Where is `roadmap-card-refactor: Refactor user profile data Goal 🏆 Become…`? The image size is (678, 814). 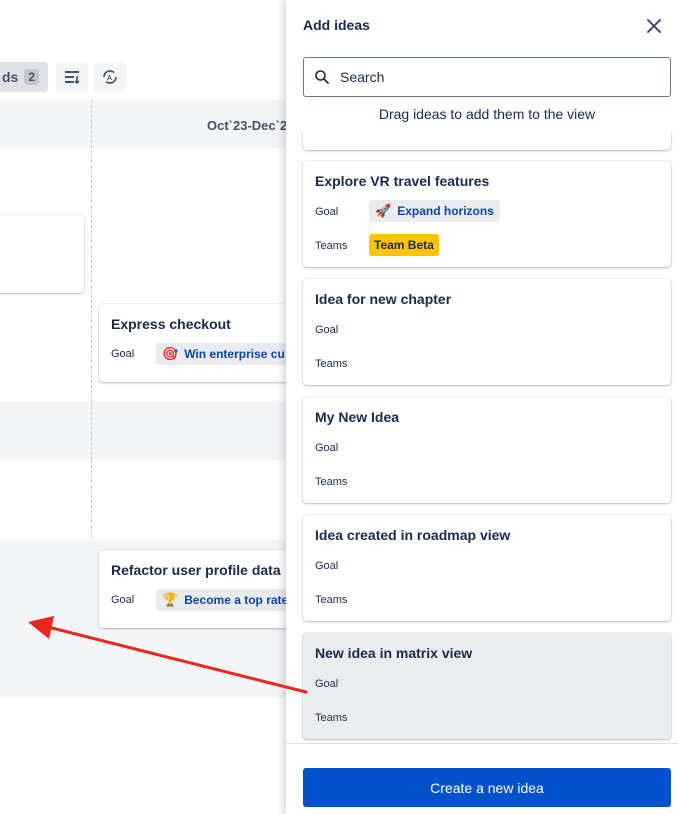 roadmap-card-refactor: Refactor user profile data Goal 🏆 Become… is located at coordinates (199, 589).